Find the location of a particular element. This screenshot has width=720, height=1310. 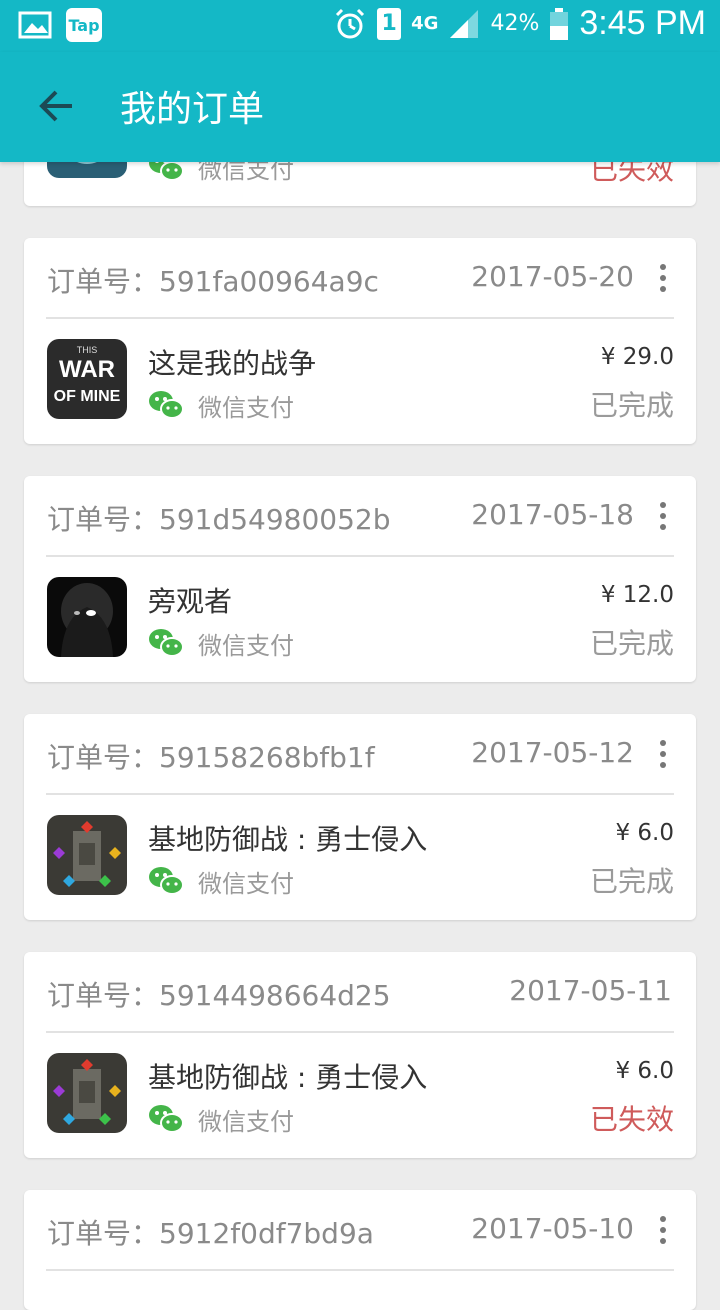

gallery-icon is located at coordinates (35, 25).